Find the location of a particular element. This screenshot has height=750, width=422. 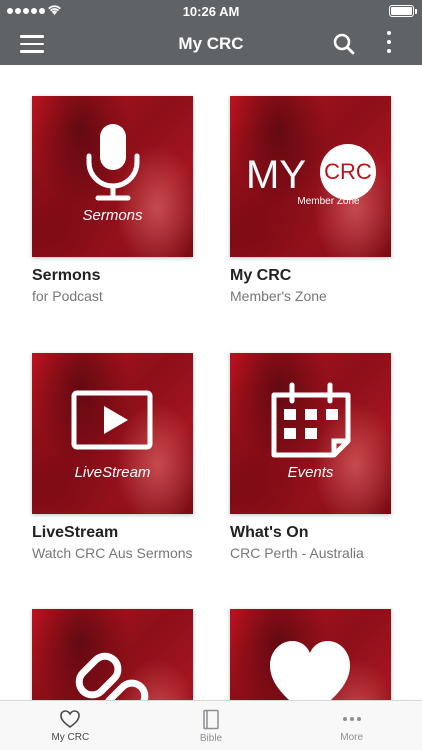

my-crc-logo: MY CRC is located at coordinates (311, 172).